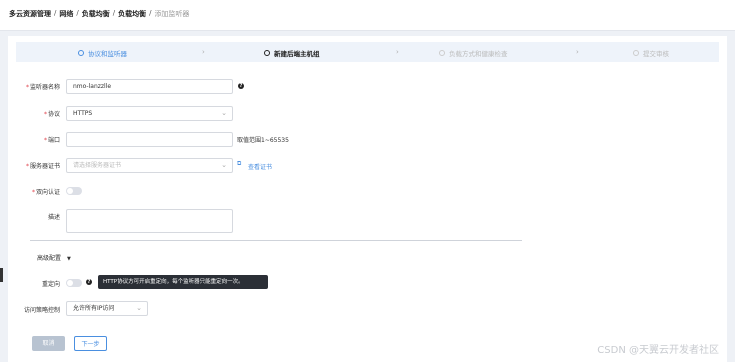 This screenshot has height=362, width=735. What do you see at coordinates (658, 350) in the screenshot?
I see `watermark: CSDN @天翼云开发者社区` at bounding box center [658, 350].